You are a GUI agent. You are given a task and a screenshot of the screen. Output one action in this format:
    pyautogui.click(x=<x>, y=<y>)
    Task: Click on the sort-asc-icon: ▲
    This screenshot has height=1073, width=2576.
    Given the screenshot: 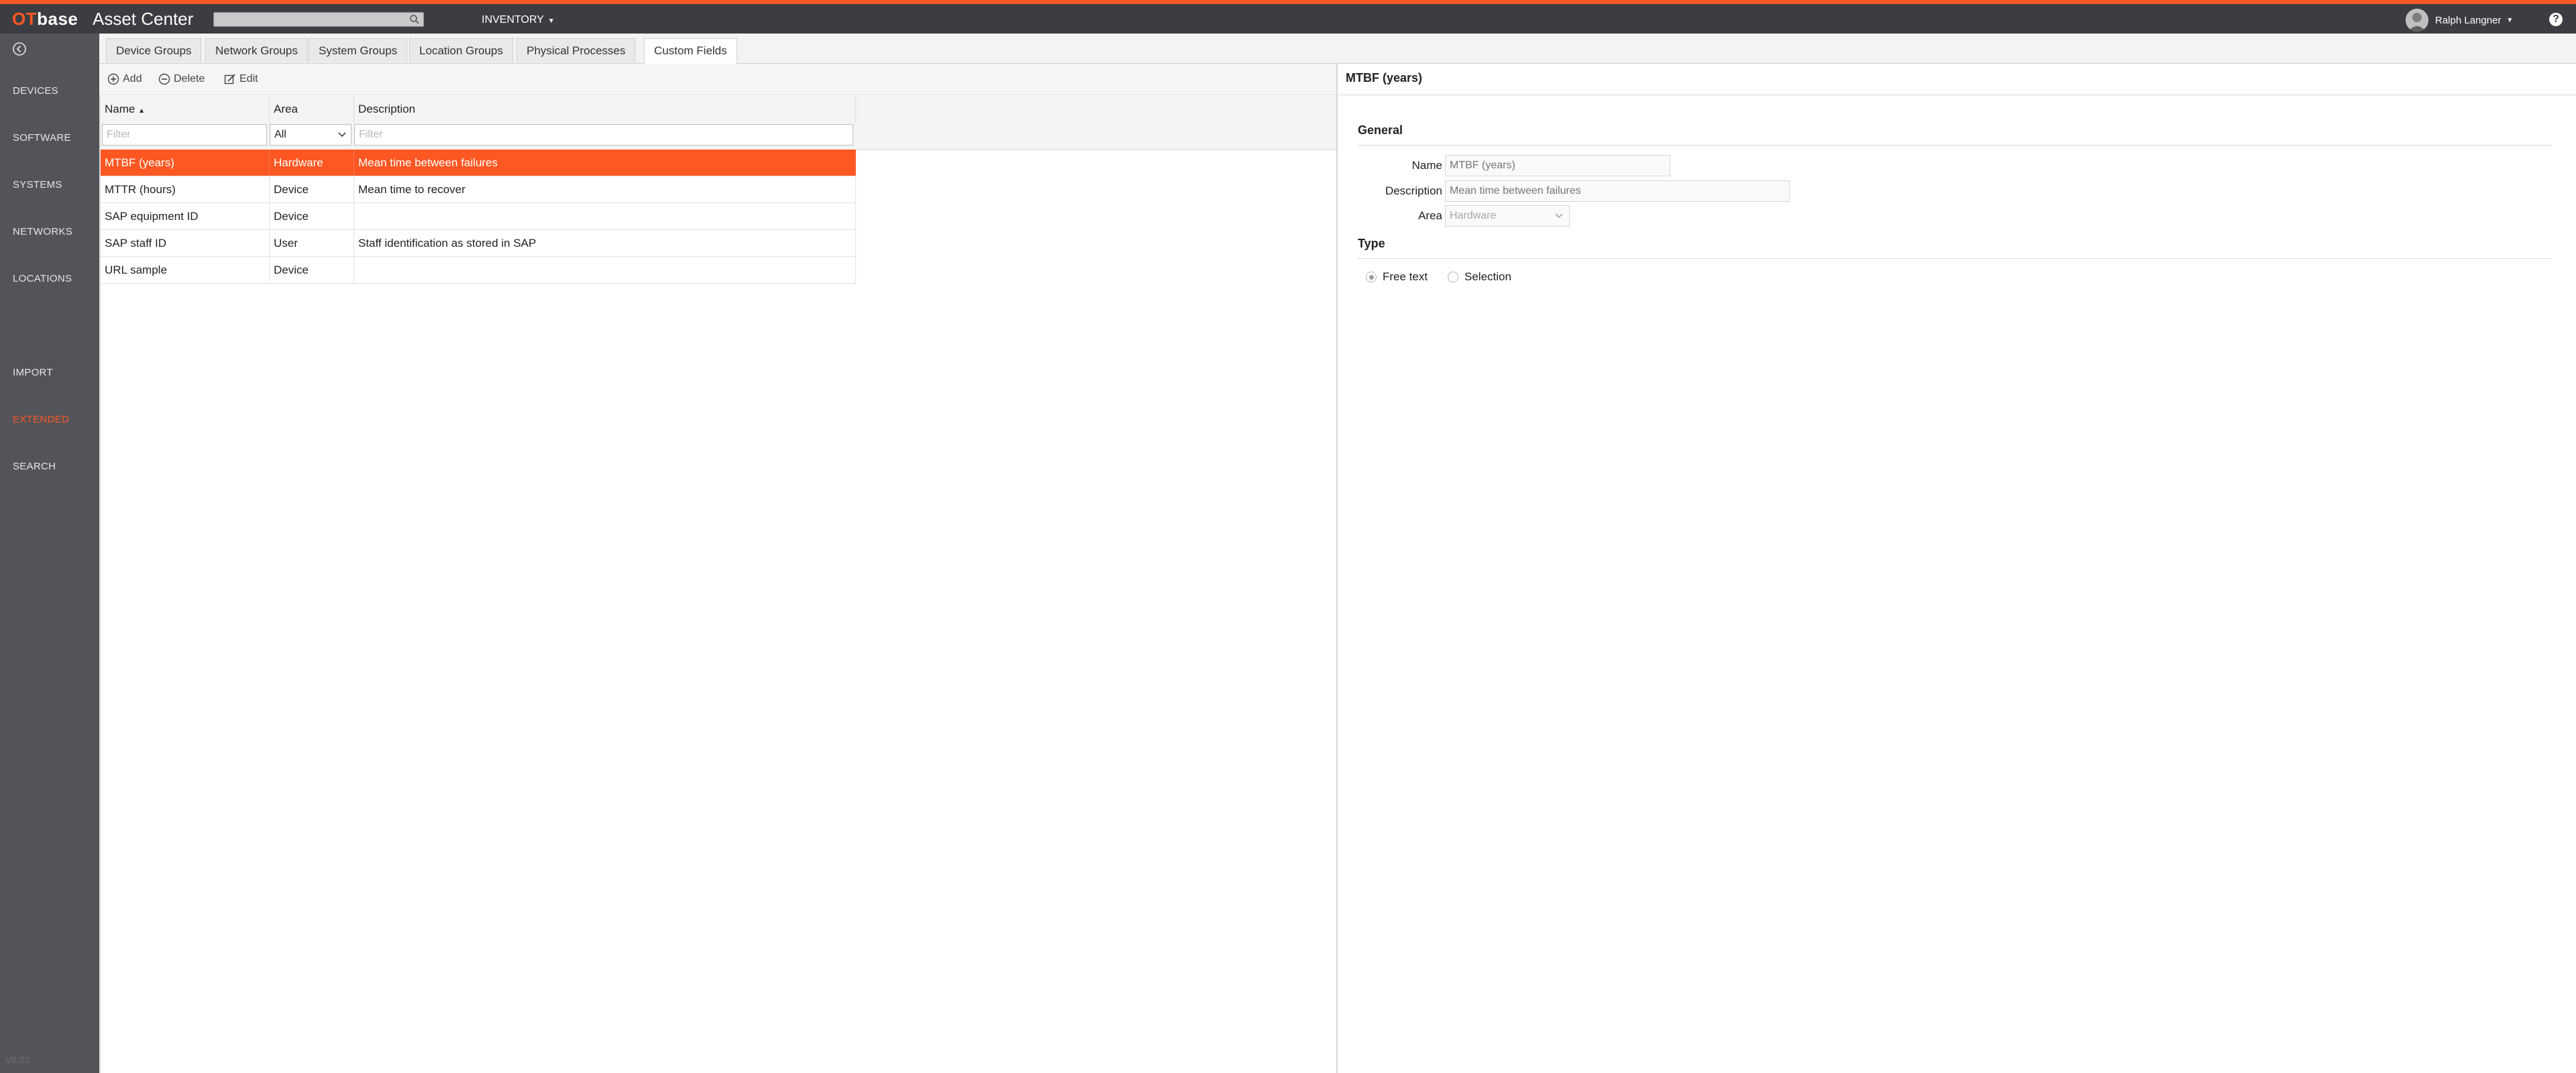 What is the action you would take?
    pyautogui.click(x=141, y=111)
    